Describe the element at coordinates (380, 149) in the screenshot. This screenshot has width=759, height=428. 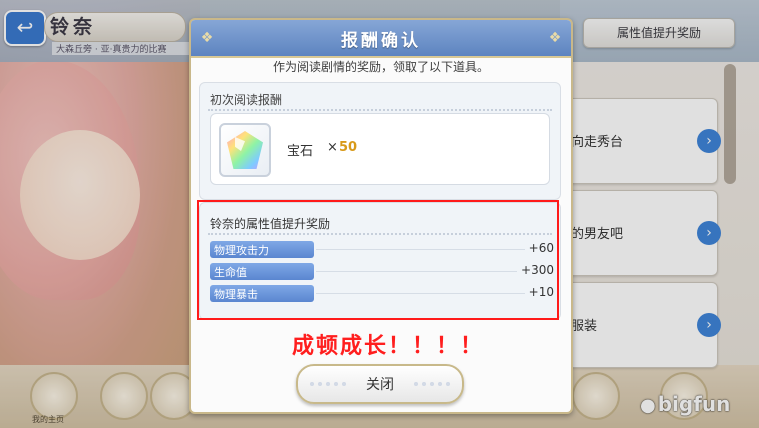
I see `reward-item: 宝石 × 50` at that location.